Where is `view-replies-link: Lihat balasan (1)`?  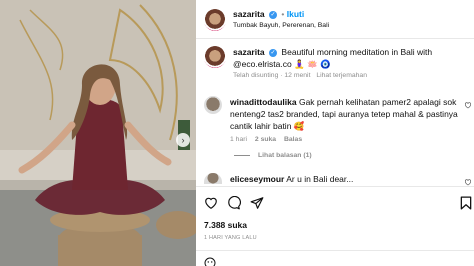 view-replies-link: Lihat balasan (1) is located at coordinates (285, 155).